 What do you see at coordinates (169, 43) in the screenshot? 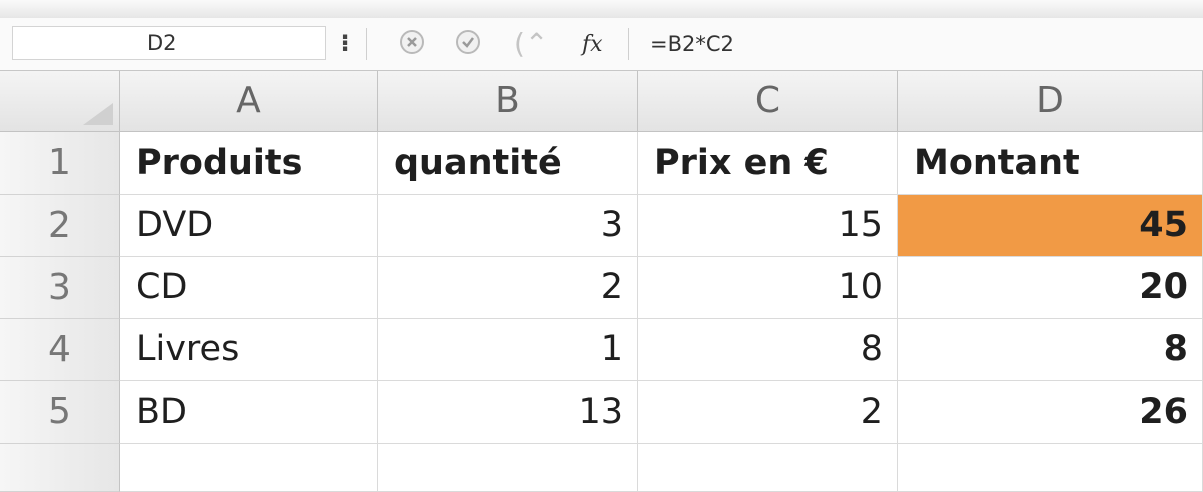
I see `name-box: D2` at bounding box center [169, 43].